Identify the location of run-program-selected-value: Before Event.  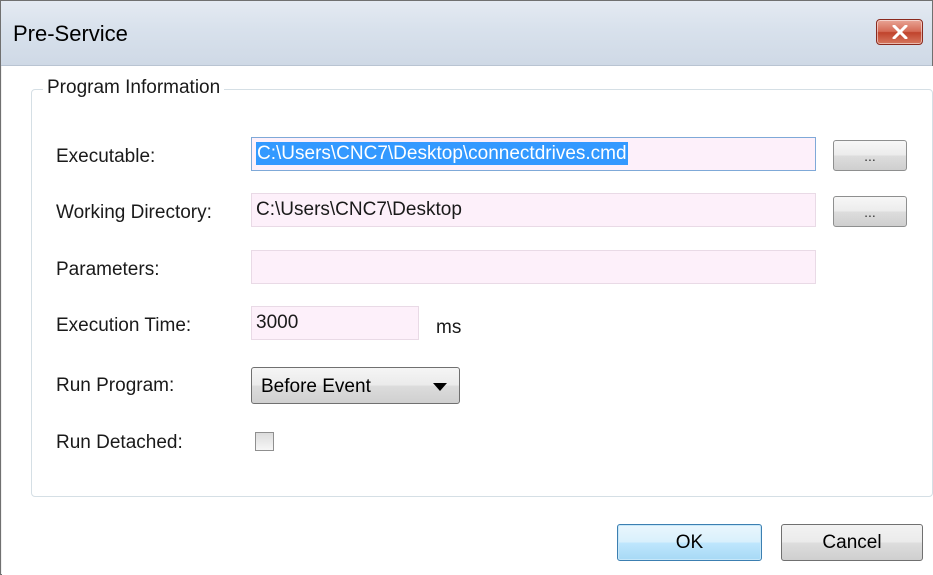
(316, 386).